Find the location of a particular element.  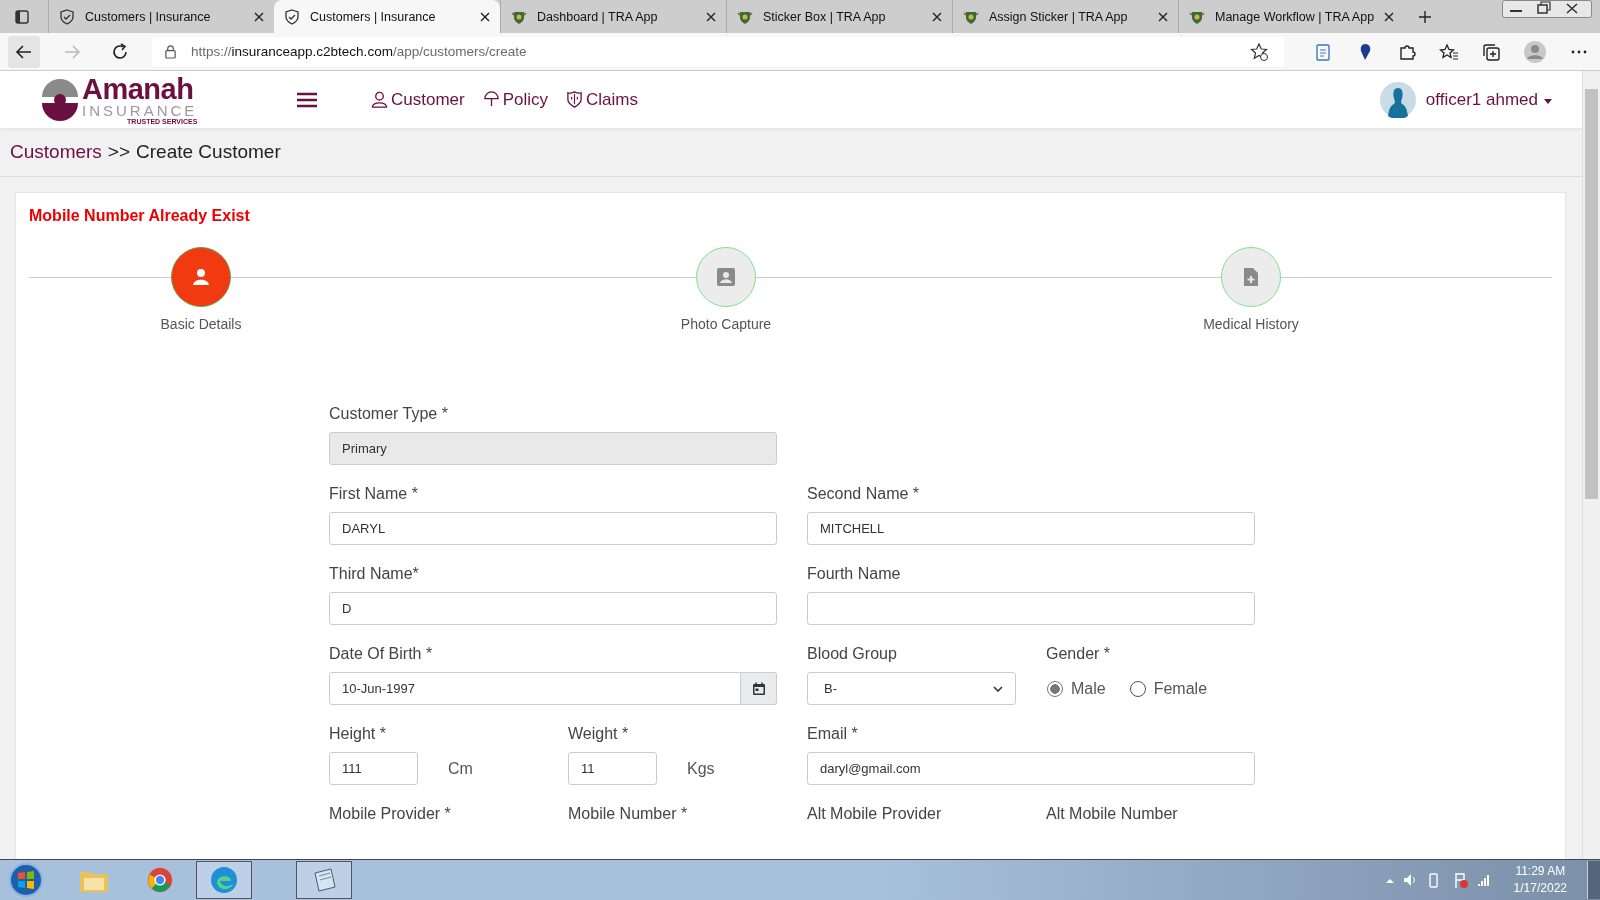

edge-icon is located at coordinates (224, 880).